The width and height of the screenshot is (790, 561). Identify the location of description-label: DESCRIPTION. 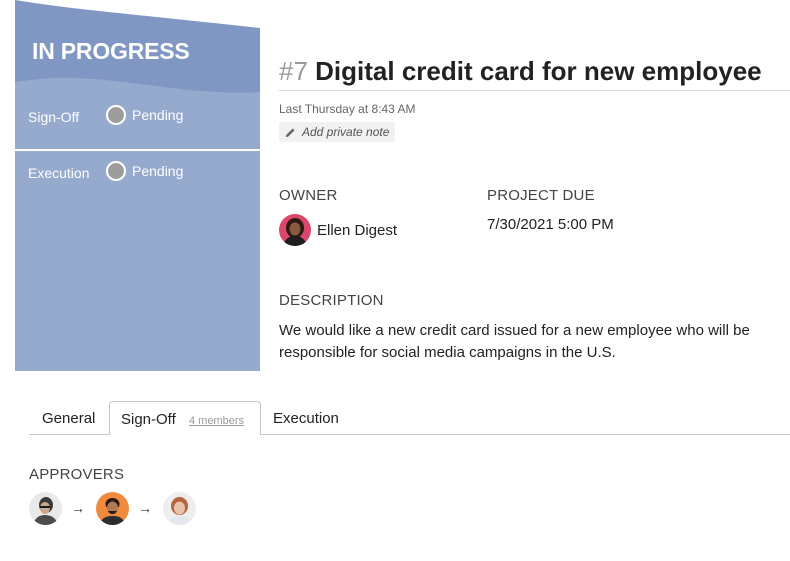
(331, 300).